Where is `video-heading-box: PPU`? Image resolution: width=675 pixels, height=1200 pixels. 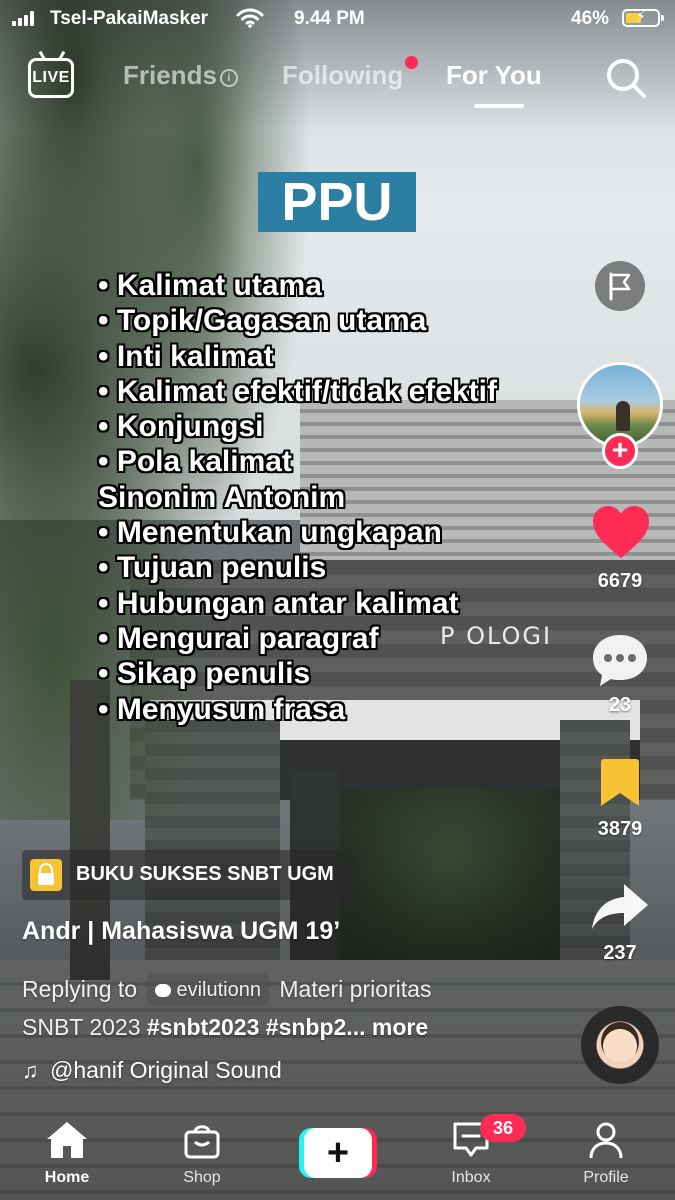
video-heading-box: PPU is located at coordinates (337, 202).